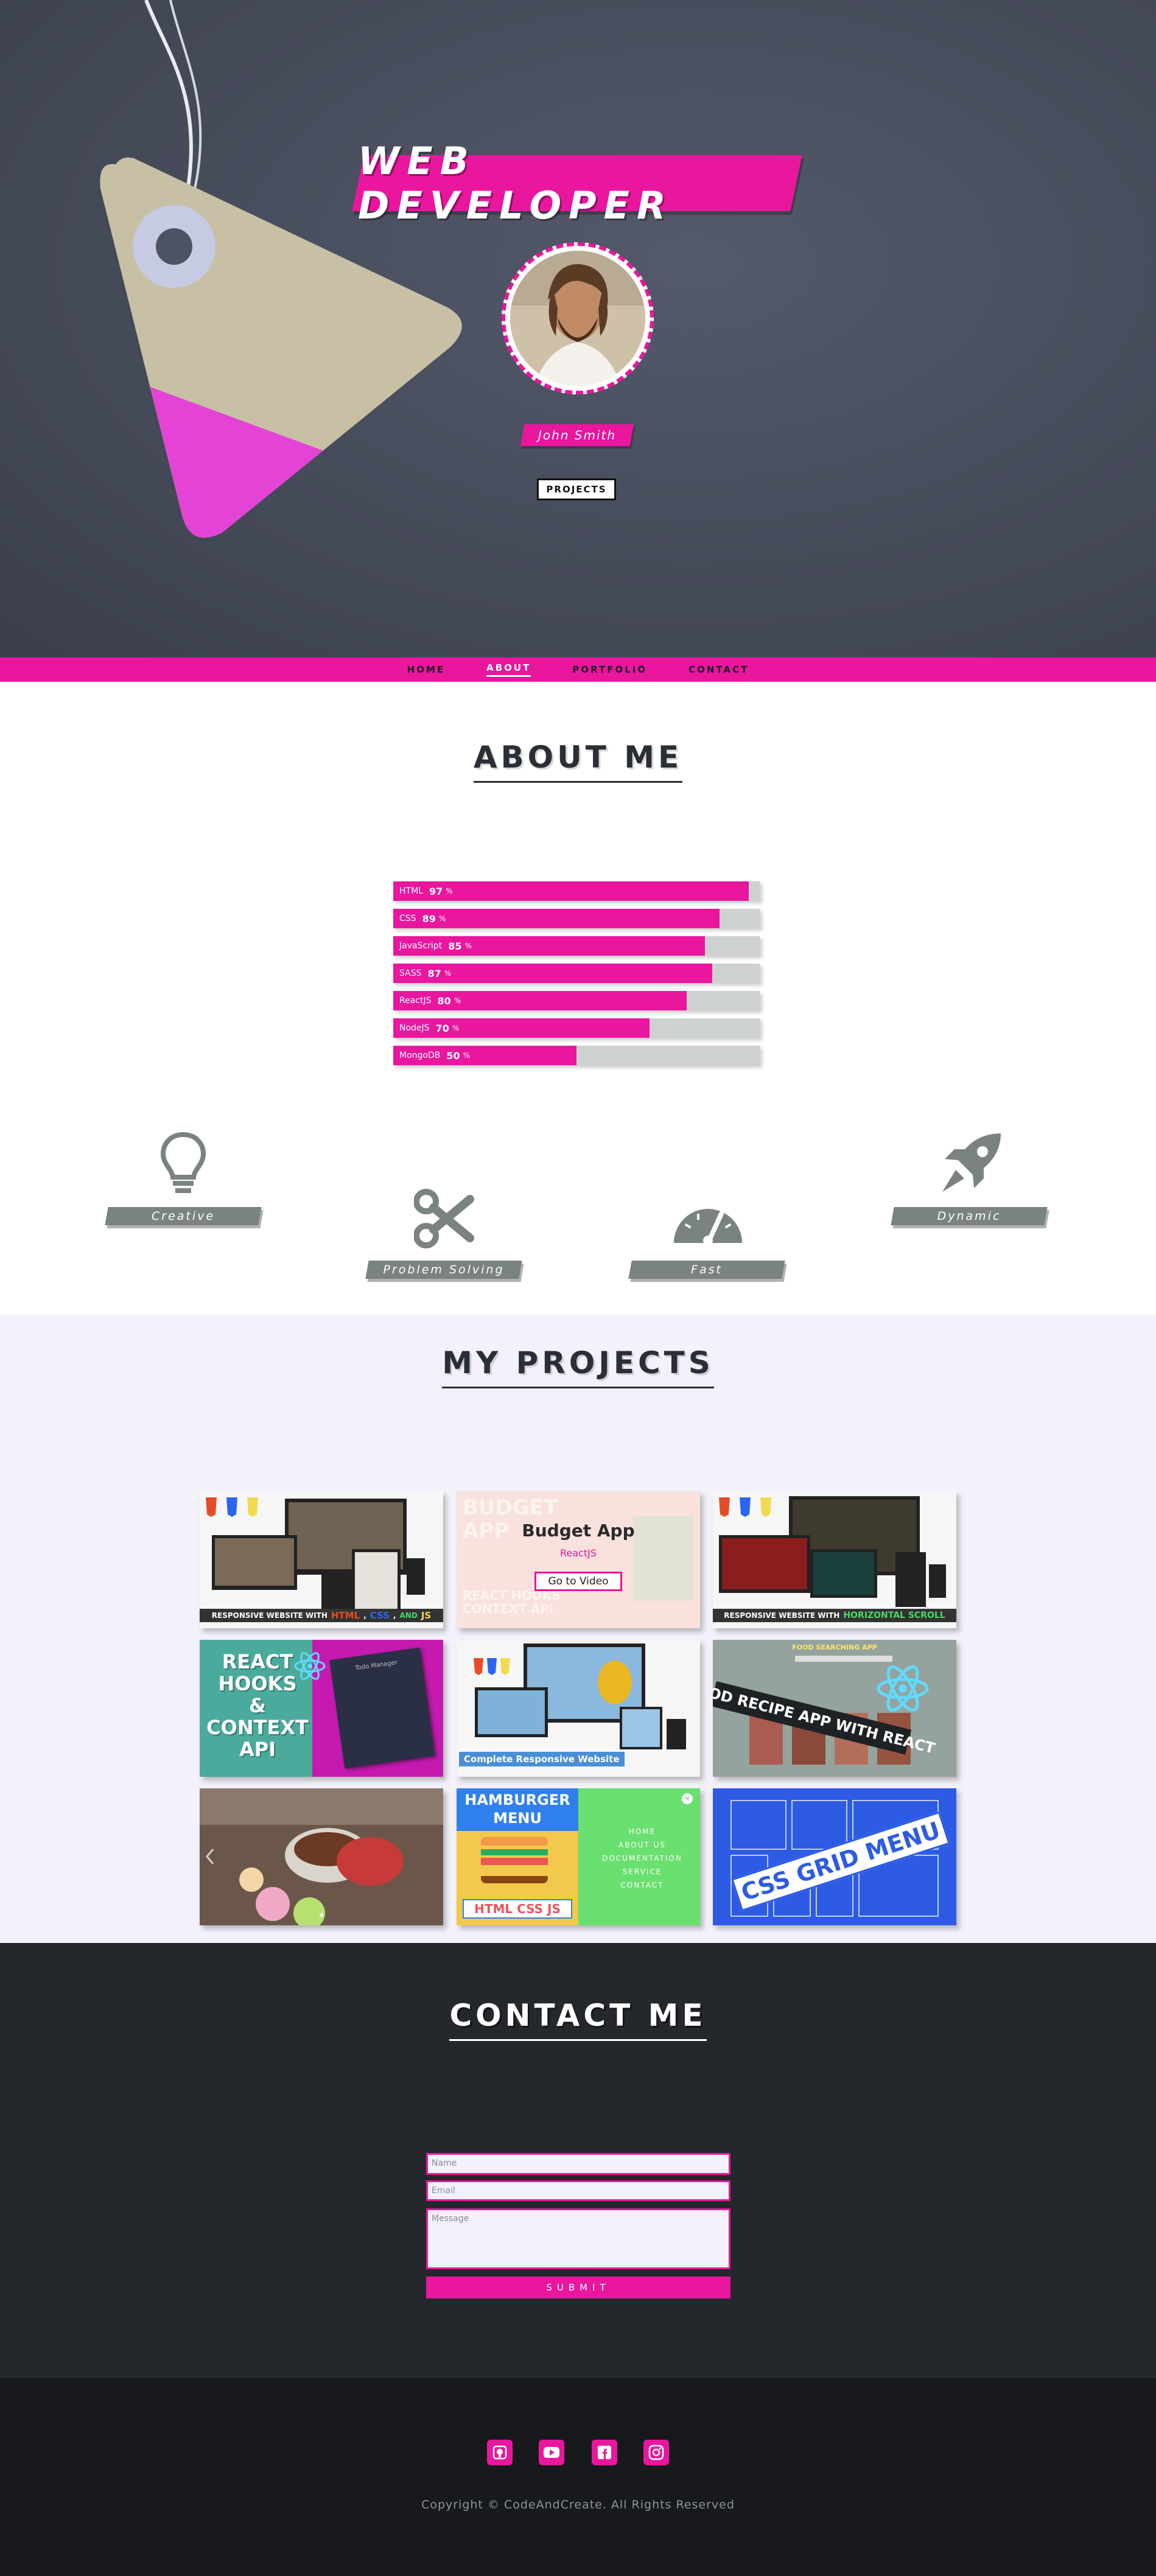 The image size is (1156, 2576). Describe the element at coordinates (444, 1218) in the screenshot. I see `scissors-icon` at that location.